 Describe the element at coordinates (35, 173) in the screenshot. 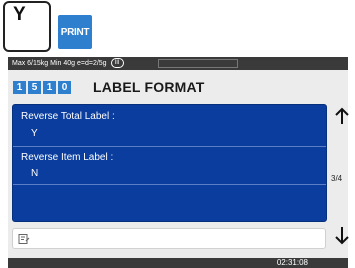

I see `field-value: N` at that location.